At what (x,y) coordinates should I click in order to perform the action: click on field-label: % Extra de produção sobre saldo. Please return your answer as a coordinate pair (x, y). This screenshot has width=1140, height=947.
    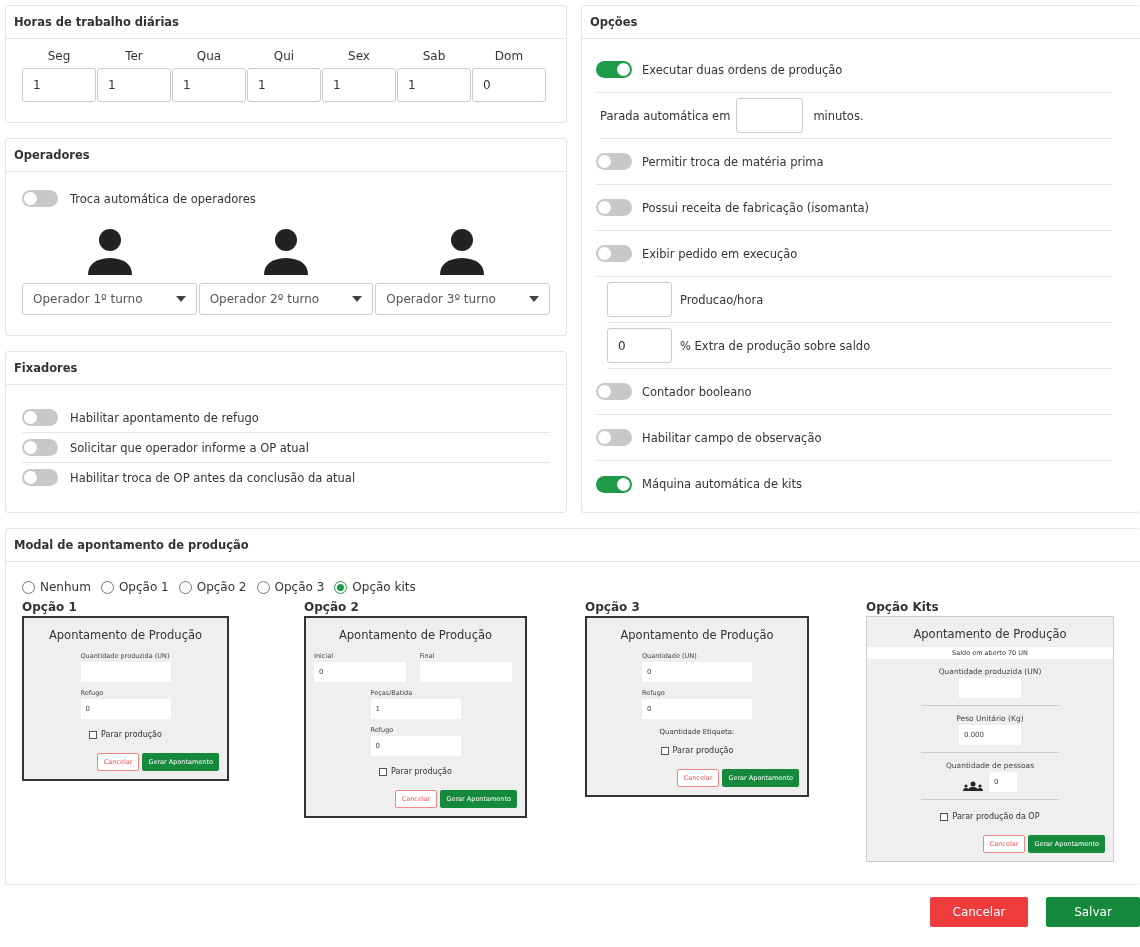
    Looking at the image, I should click on (775, 345).